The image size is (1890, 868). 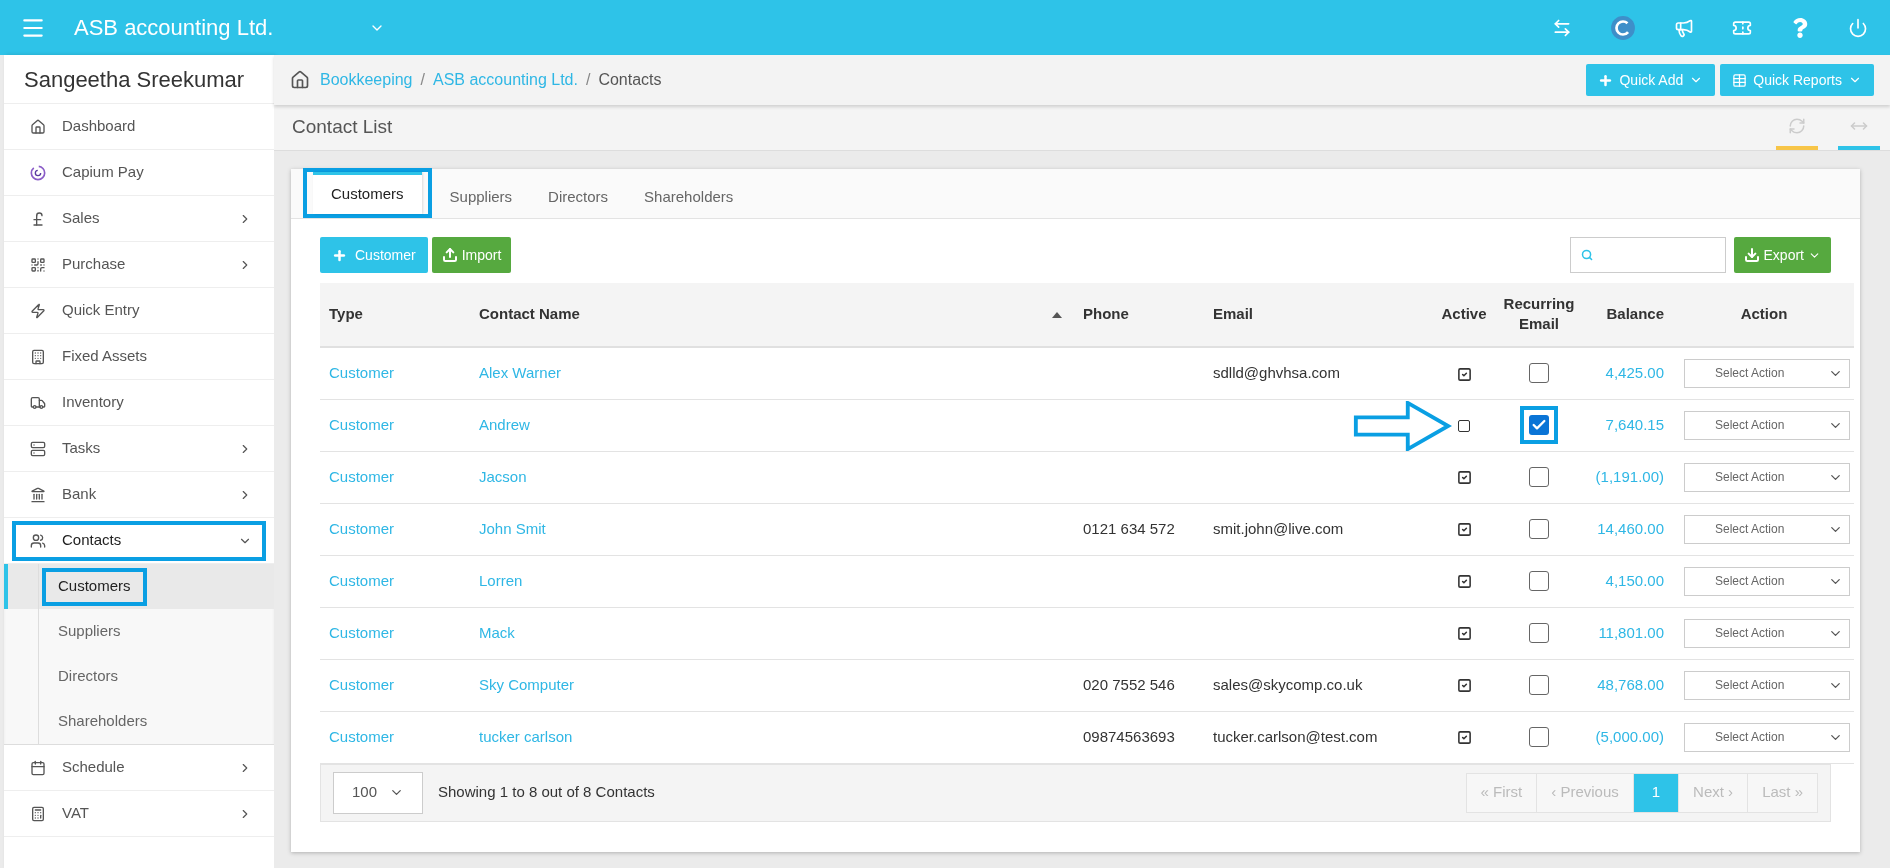 I want to click on sidebar-item: Bank, so click(x=139, y=494).